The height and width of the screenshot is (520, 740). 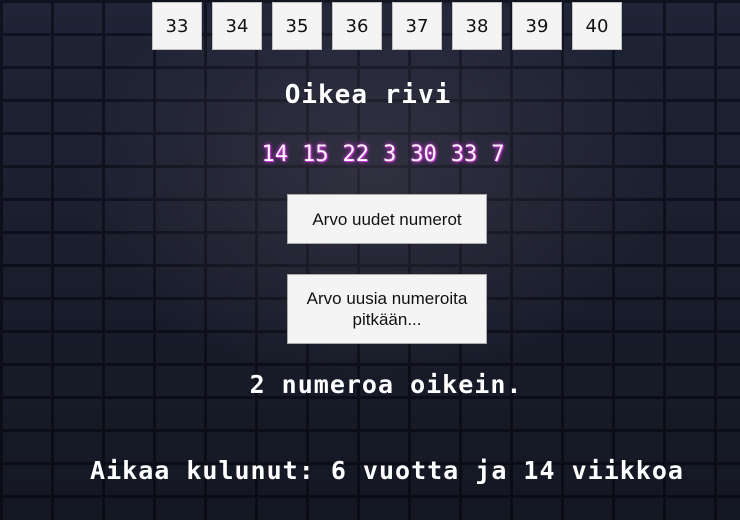 What do you see at coordinates (423, 154) in the screenshot?
I see `correct-number: 30` at bounding box center [423, 154].